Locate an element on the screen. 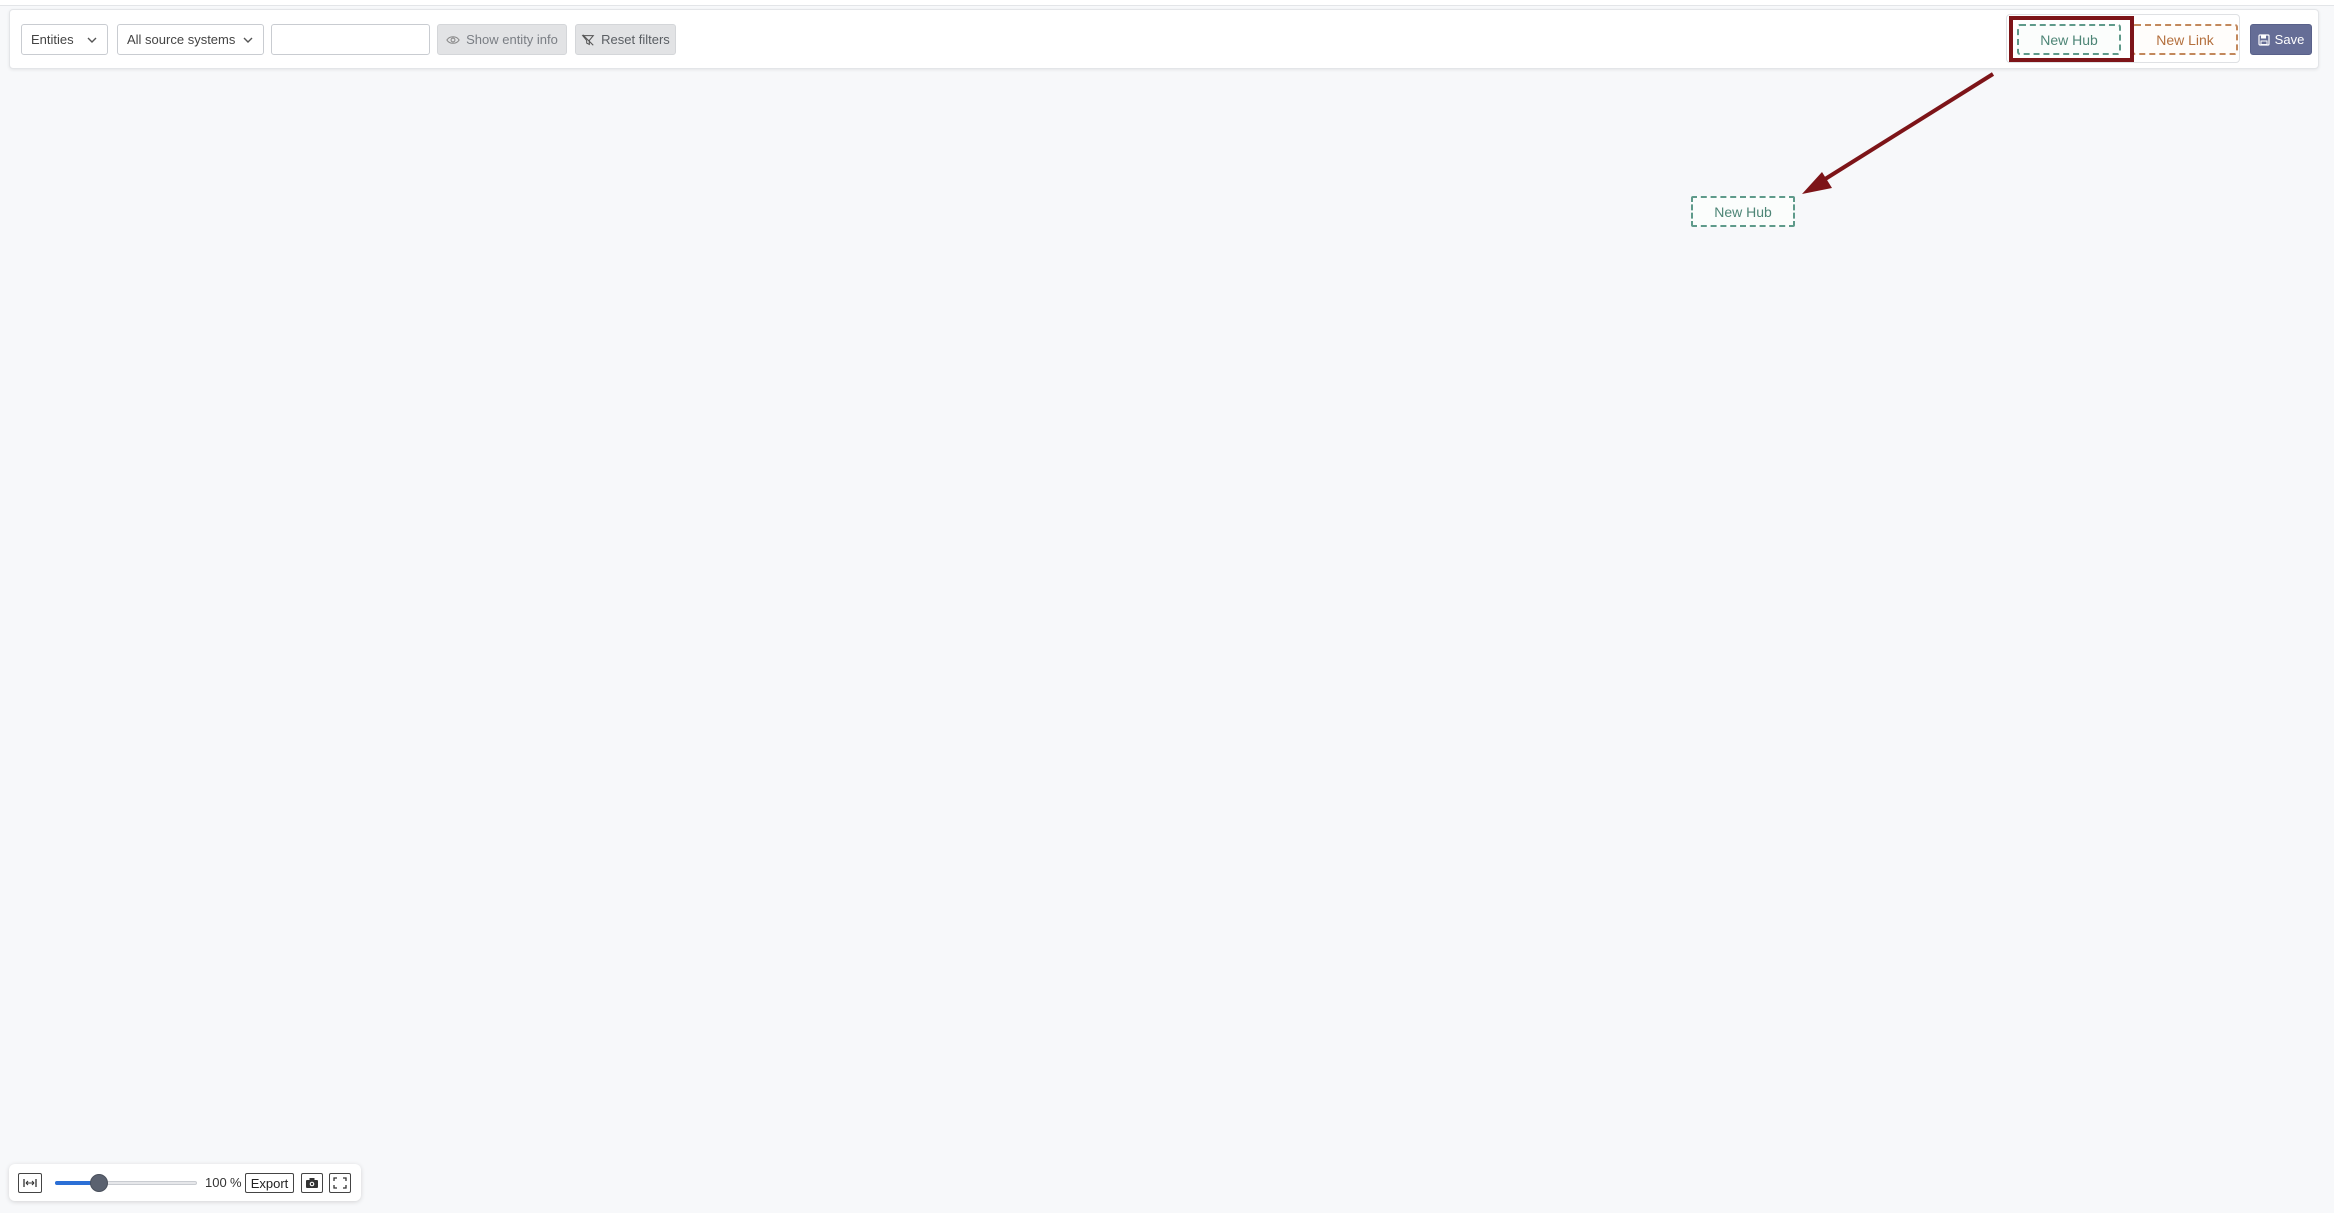 This screenshot has height=1213, width=2334. annotation-arrow is located at coordinates (1898, 133).